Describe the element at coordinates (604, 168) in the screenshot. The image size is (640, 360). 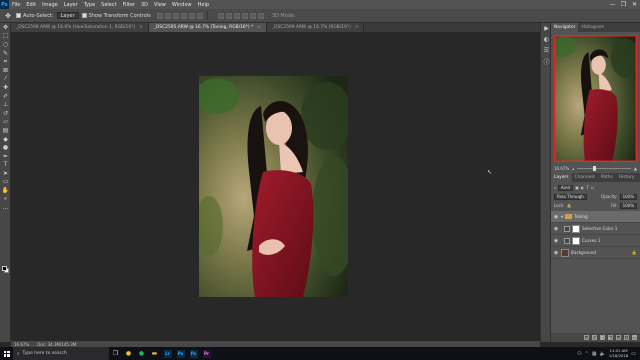
I see `zoom-slider` at that location.